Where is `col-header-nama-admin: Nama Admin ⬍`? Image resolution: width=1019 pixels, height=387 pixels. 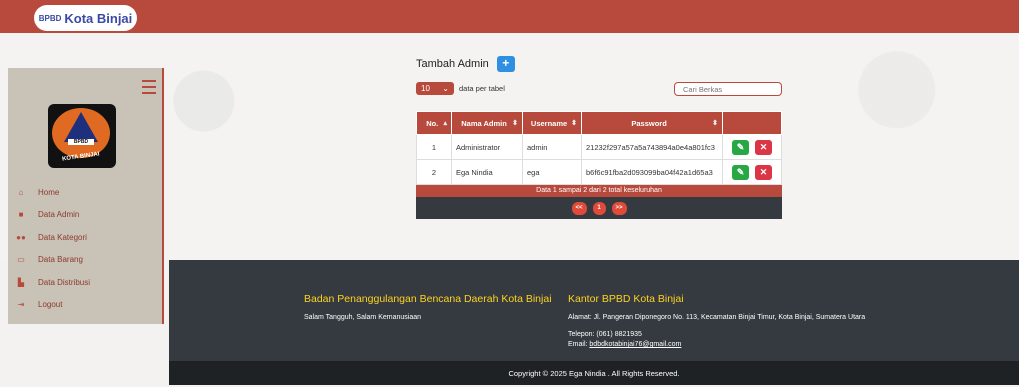
col-header-nama-admin: Nama Admin ⬍ is located at coordinates (487, 123).